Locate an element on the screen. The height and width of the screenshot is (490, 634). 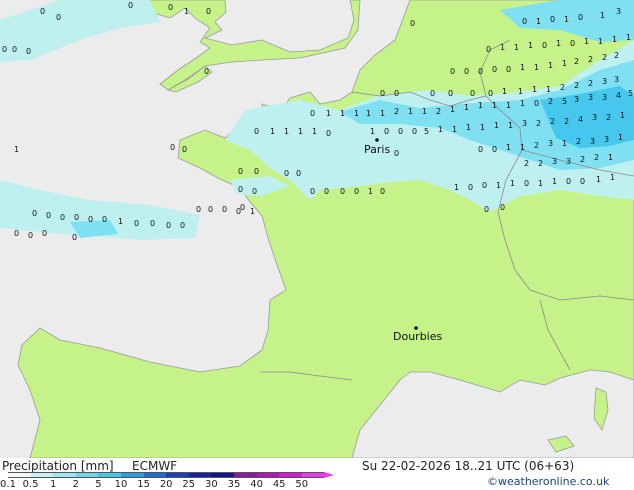
scale-tick-label: 20 is located at coordinates (166, 484).